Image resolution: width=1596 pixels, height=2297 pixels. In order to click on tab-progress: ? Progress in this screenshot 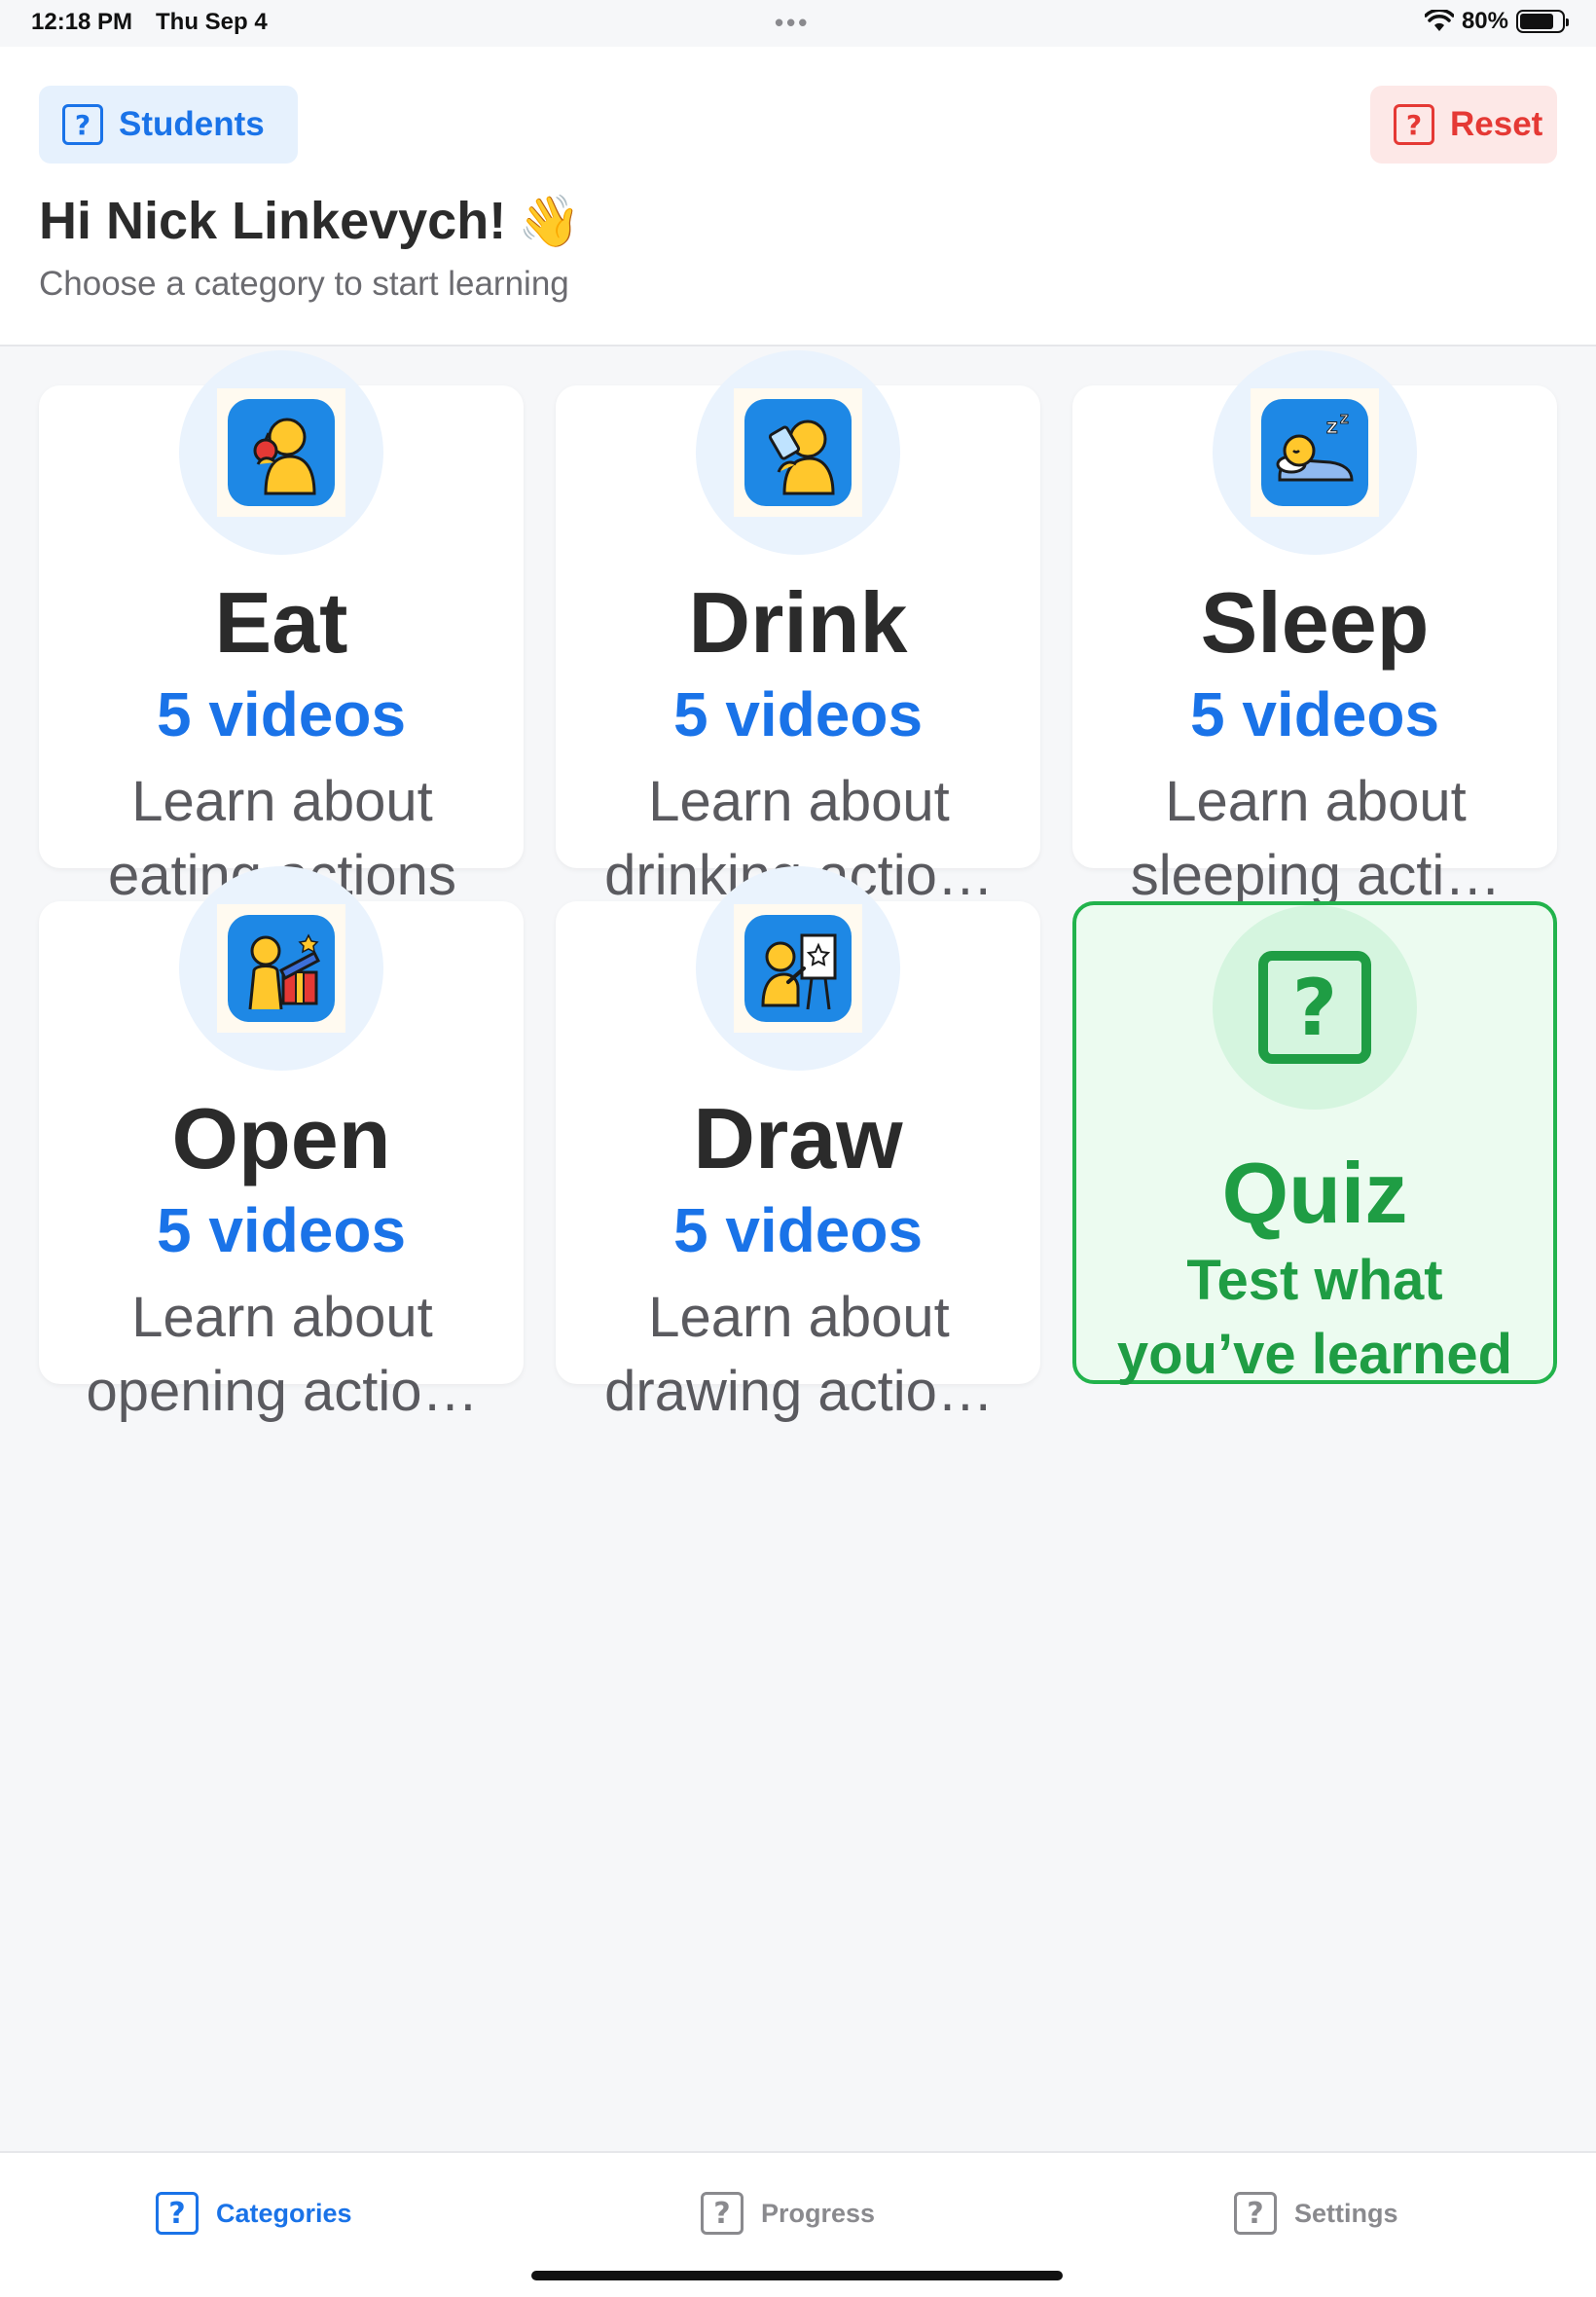, I will do `click(788, 2214)`.